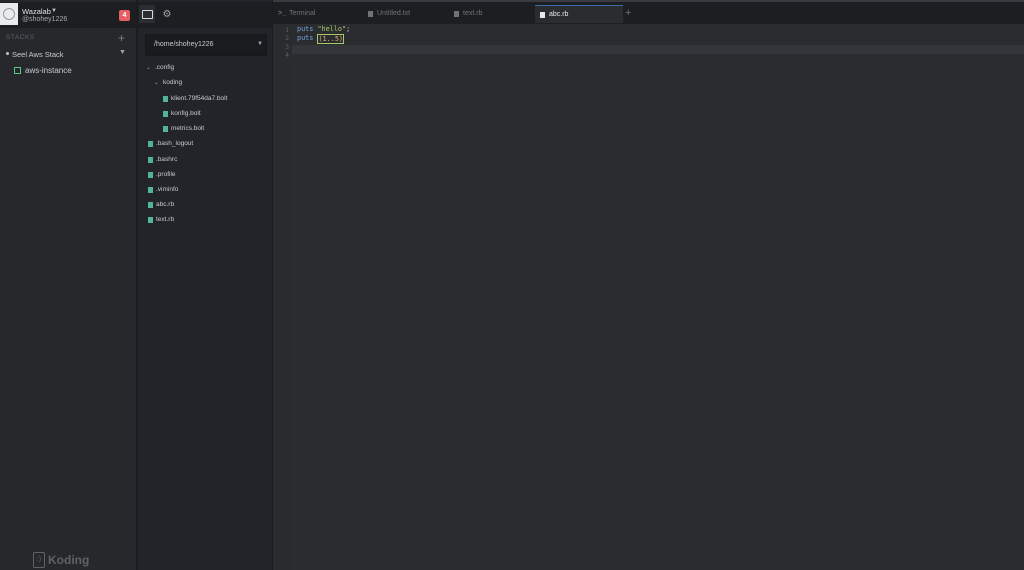  I want to click on tree-item-label: klient.79f54da7.bolt, so click(199, 98).